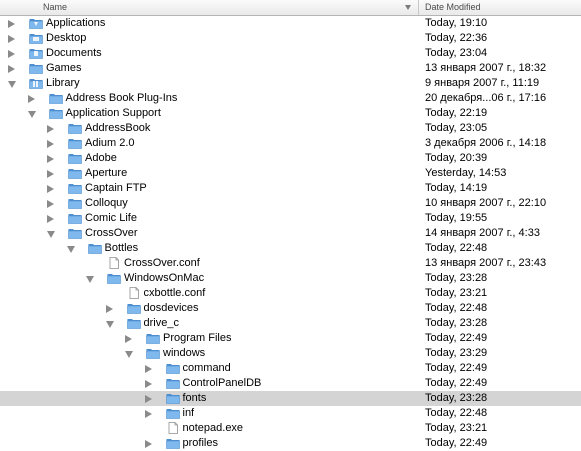  Describe the element at coordinates (290, 323) in the screenshot. I see `folder-row-drive-c: drive_c Today, 23:28` at that location.